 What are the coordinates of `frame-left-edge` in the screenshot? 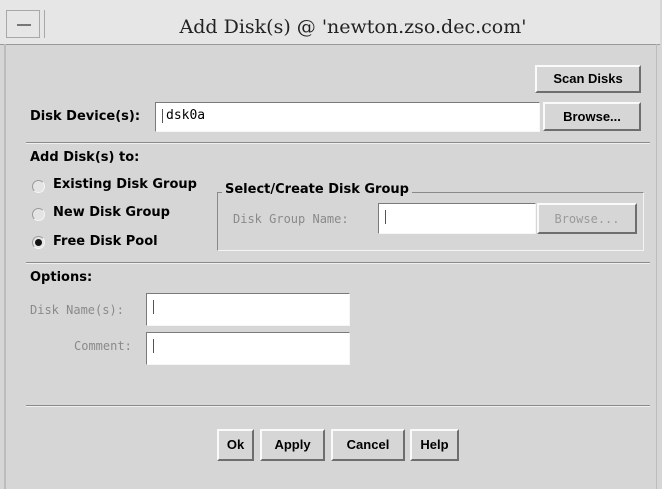 It's located at (5, 266).